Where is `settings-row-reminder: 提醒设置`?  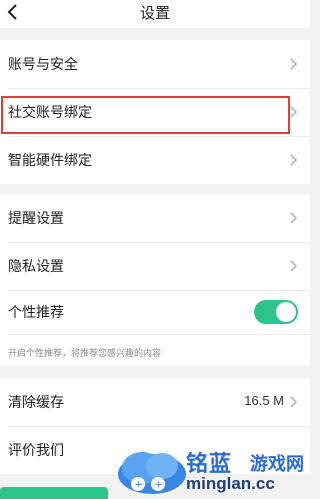 settings-row-reminder: 提醒设置 is located at coordinates (155, 218).